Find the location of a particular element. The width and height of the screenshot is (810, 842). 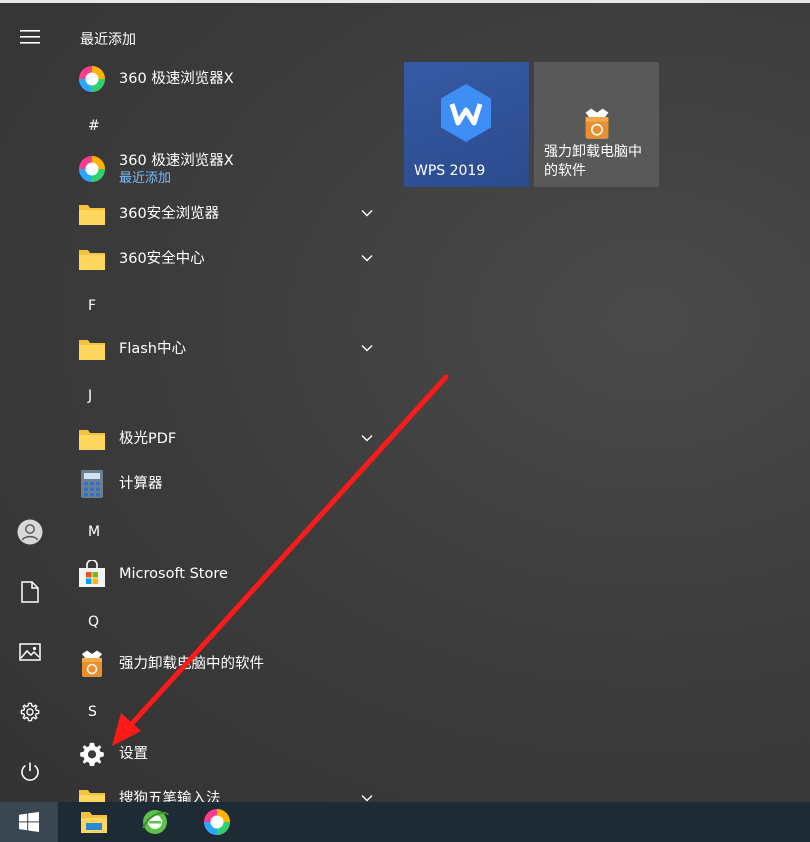

hamburger-menu-button is located at coordinates (30, 37).